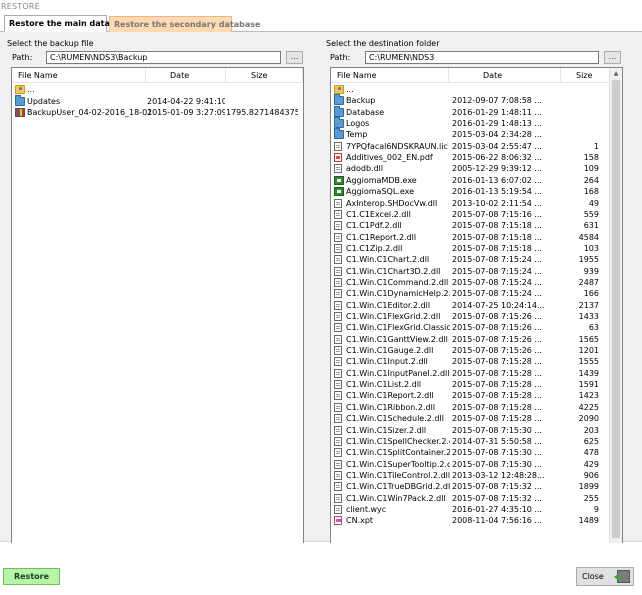  I want to click on file-size-cell: 939, so click(591, 271).